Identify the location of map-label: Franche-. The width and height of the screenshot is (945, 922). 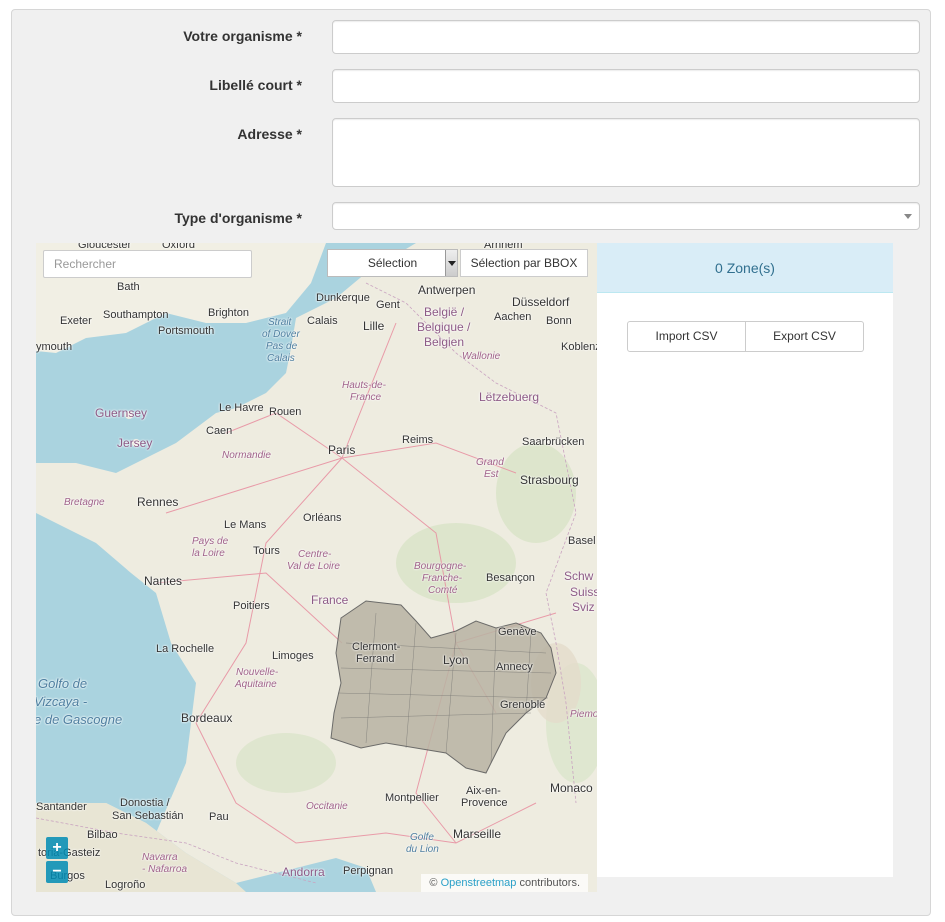
(442, 578).